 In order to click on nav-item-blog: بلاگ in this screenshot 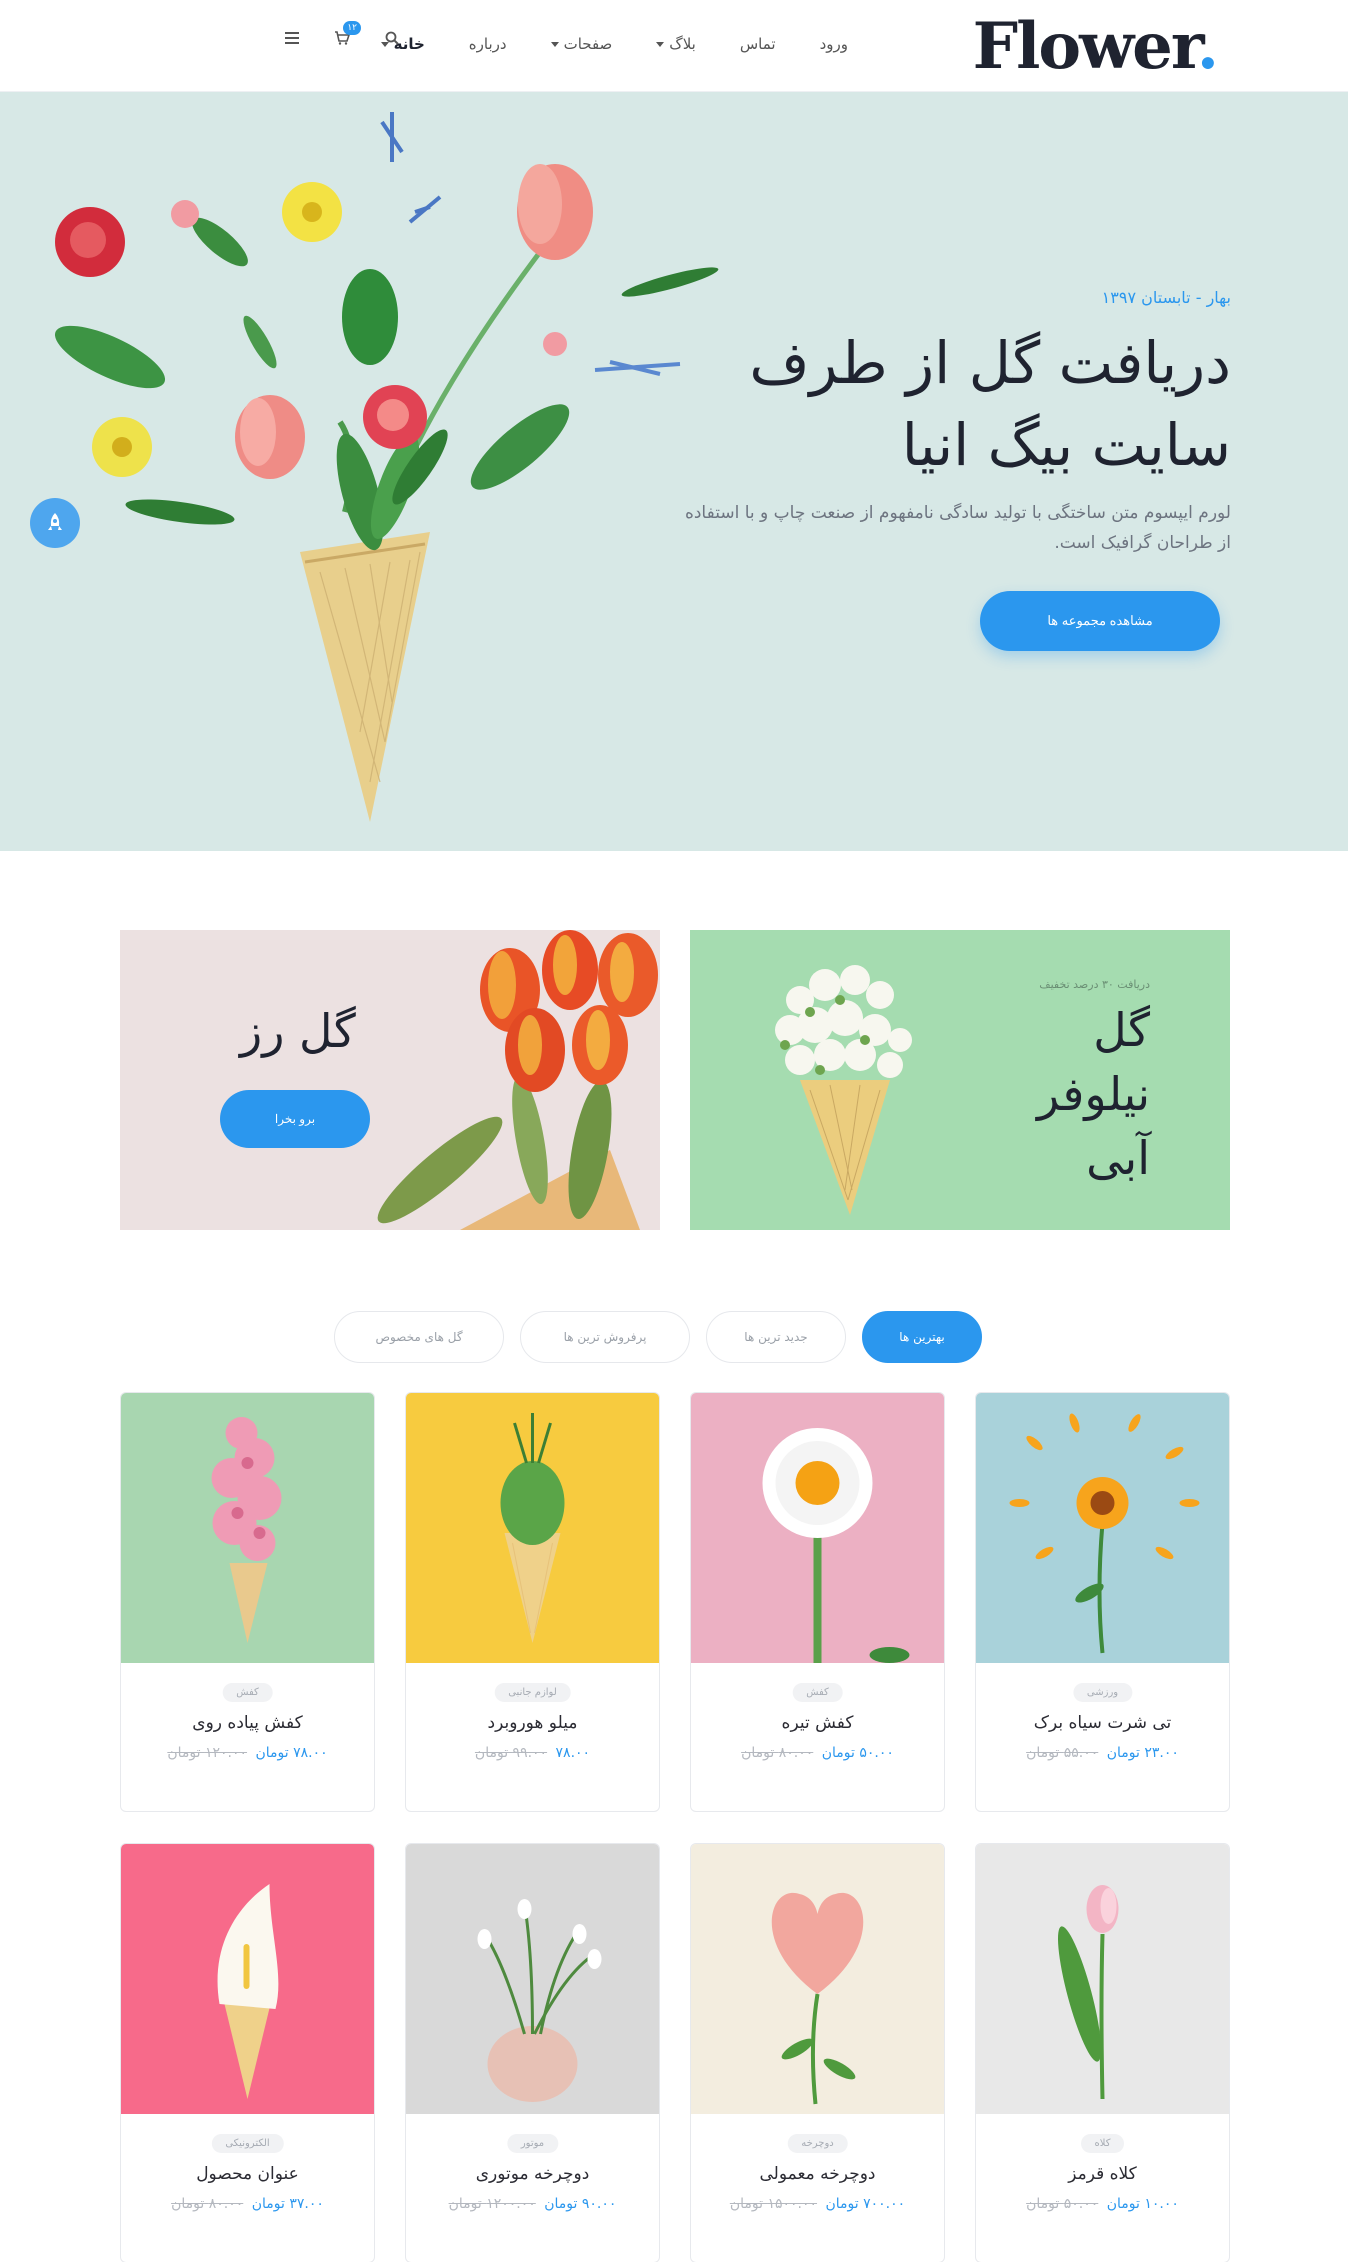, I will do `click(676, 44)`.